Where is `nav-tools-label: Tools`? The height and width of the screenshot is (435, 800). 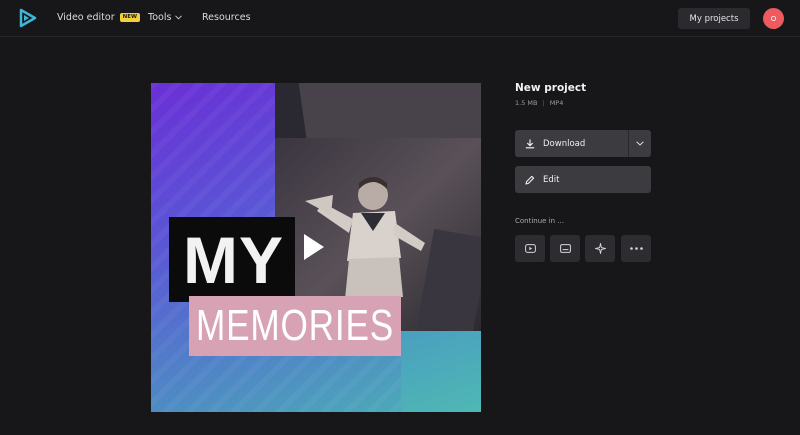 nav-tools-label: Tools is located at coordinates (160, 17).